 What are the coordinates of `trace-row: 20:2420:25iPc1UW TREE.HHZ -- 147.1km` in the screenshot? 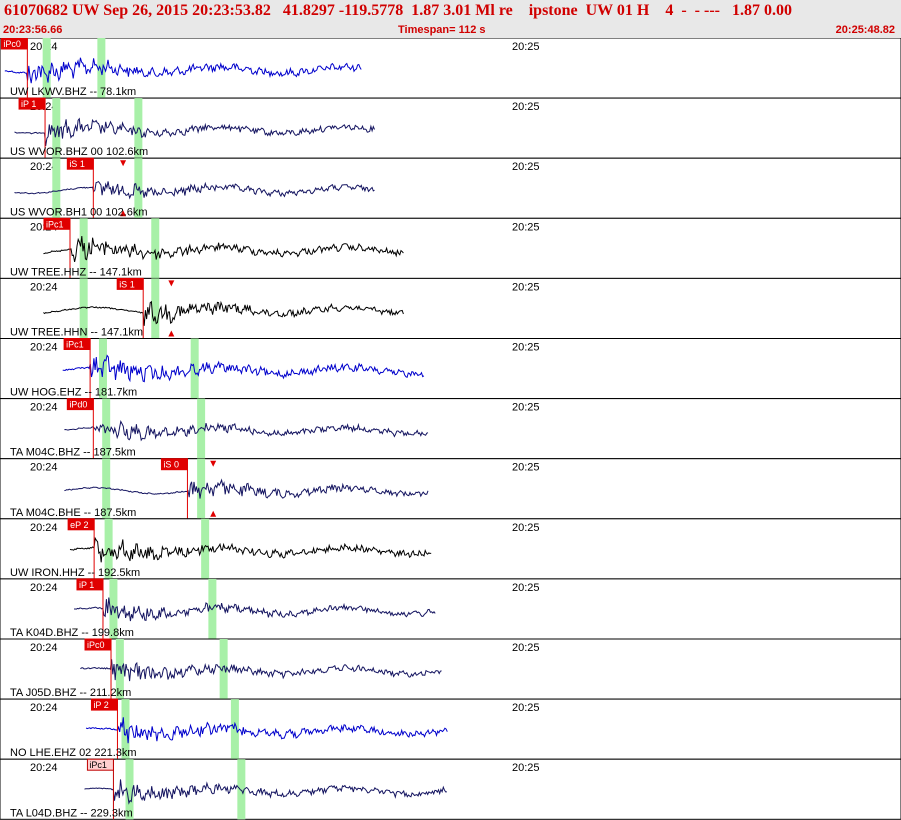 It's located at (450, 248).